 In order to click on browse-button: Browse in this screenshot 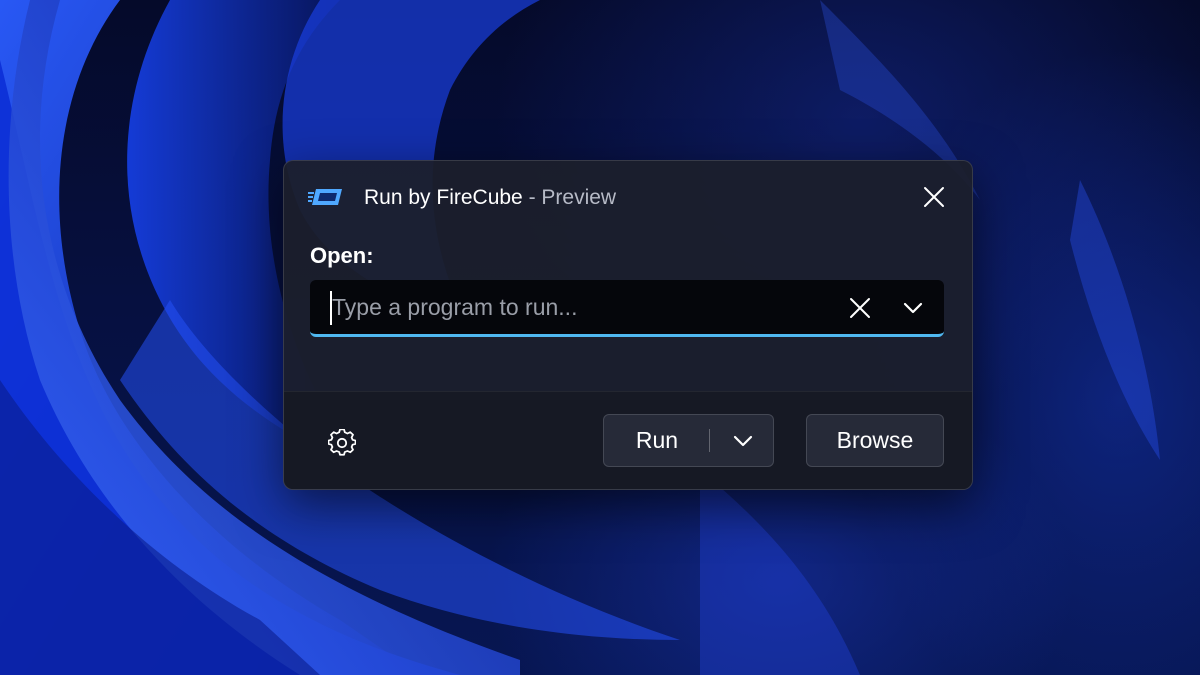, I will do `click(875, 440)`.